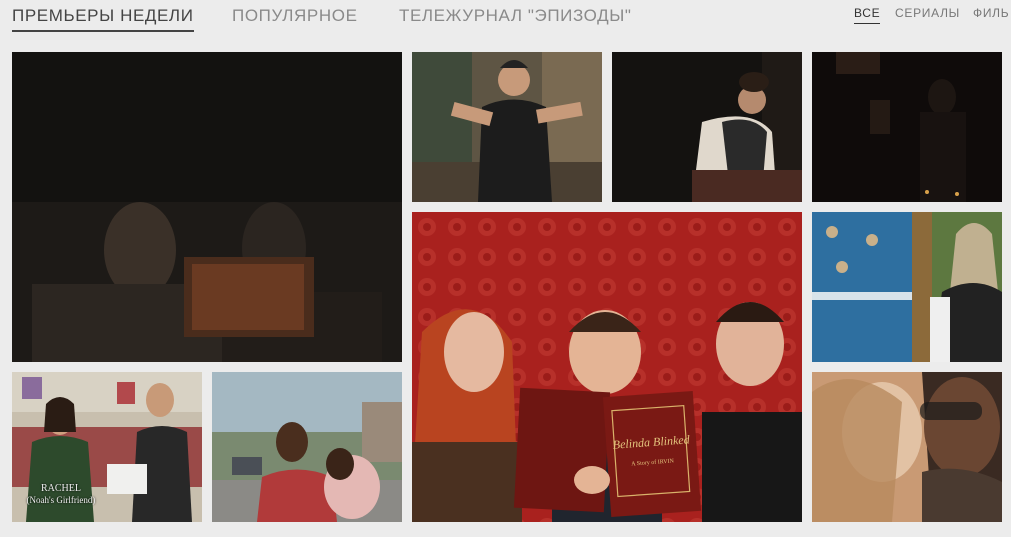  Describe the element at coordinates (103, 19) in the screenshot. I see `tab-premieres-of-week: ПРЕМЬЕРЫ НЕДЕЛИ` at that location.